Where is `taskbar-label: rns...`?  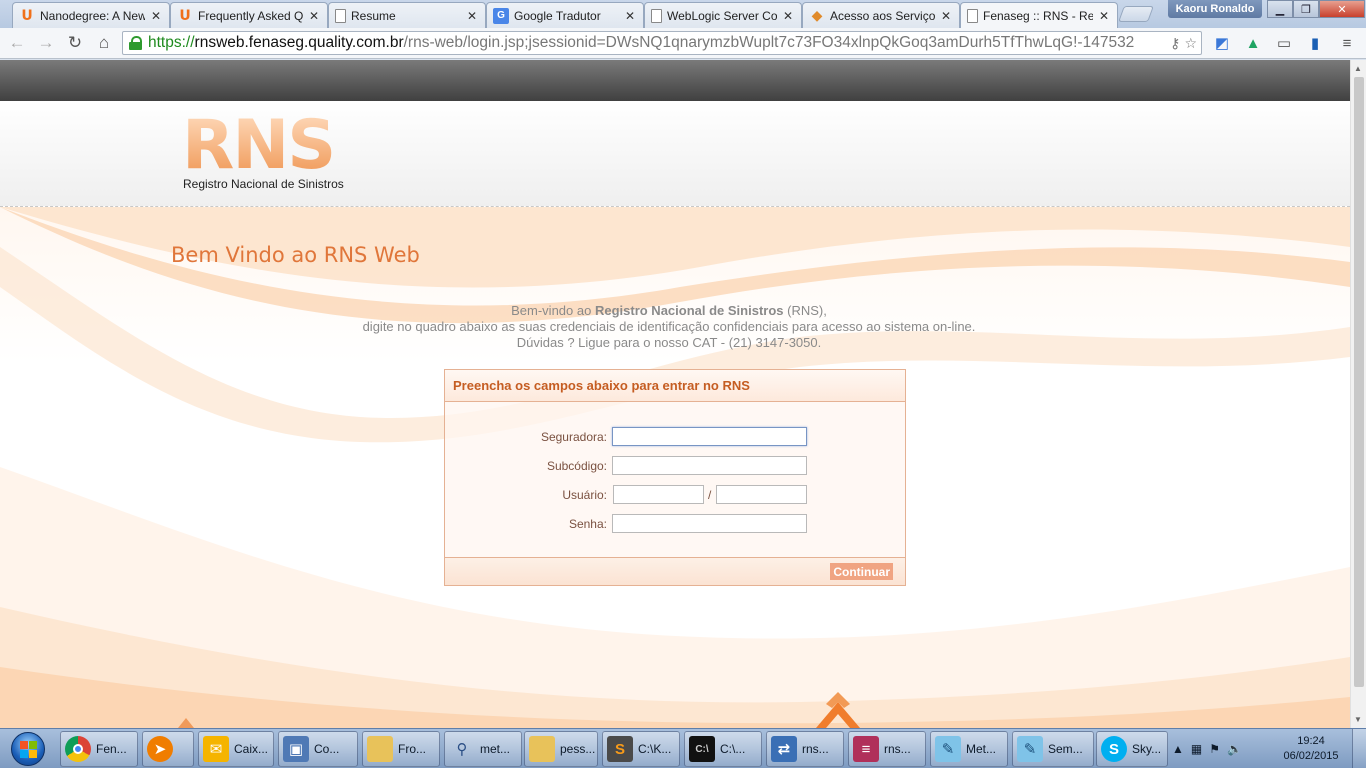 taskbar-label: rns... is located at coordinates (815, 749).